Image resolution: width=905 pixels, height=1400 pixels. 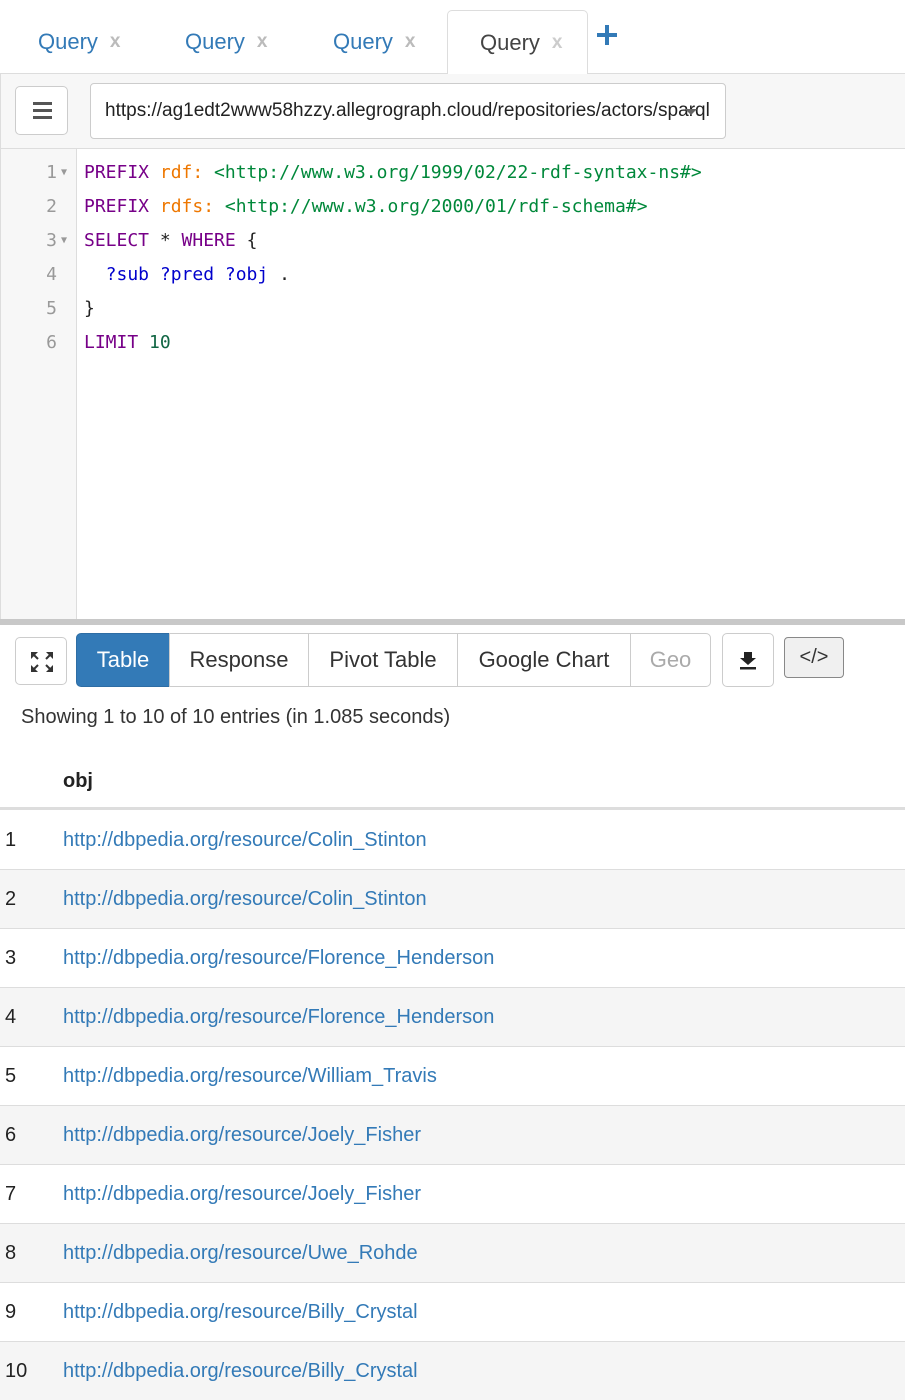 I want to click on line-number: 5, so click(x=51, y=308).